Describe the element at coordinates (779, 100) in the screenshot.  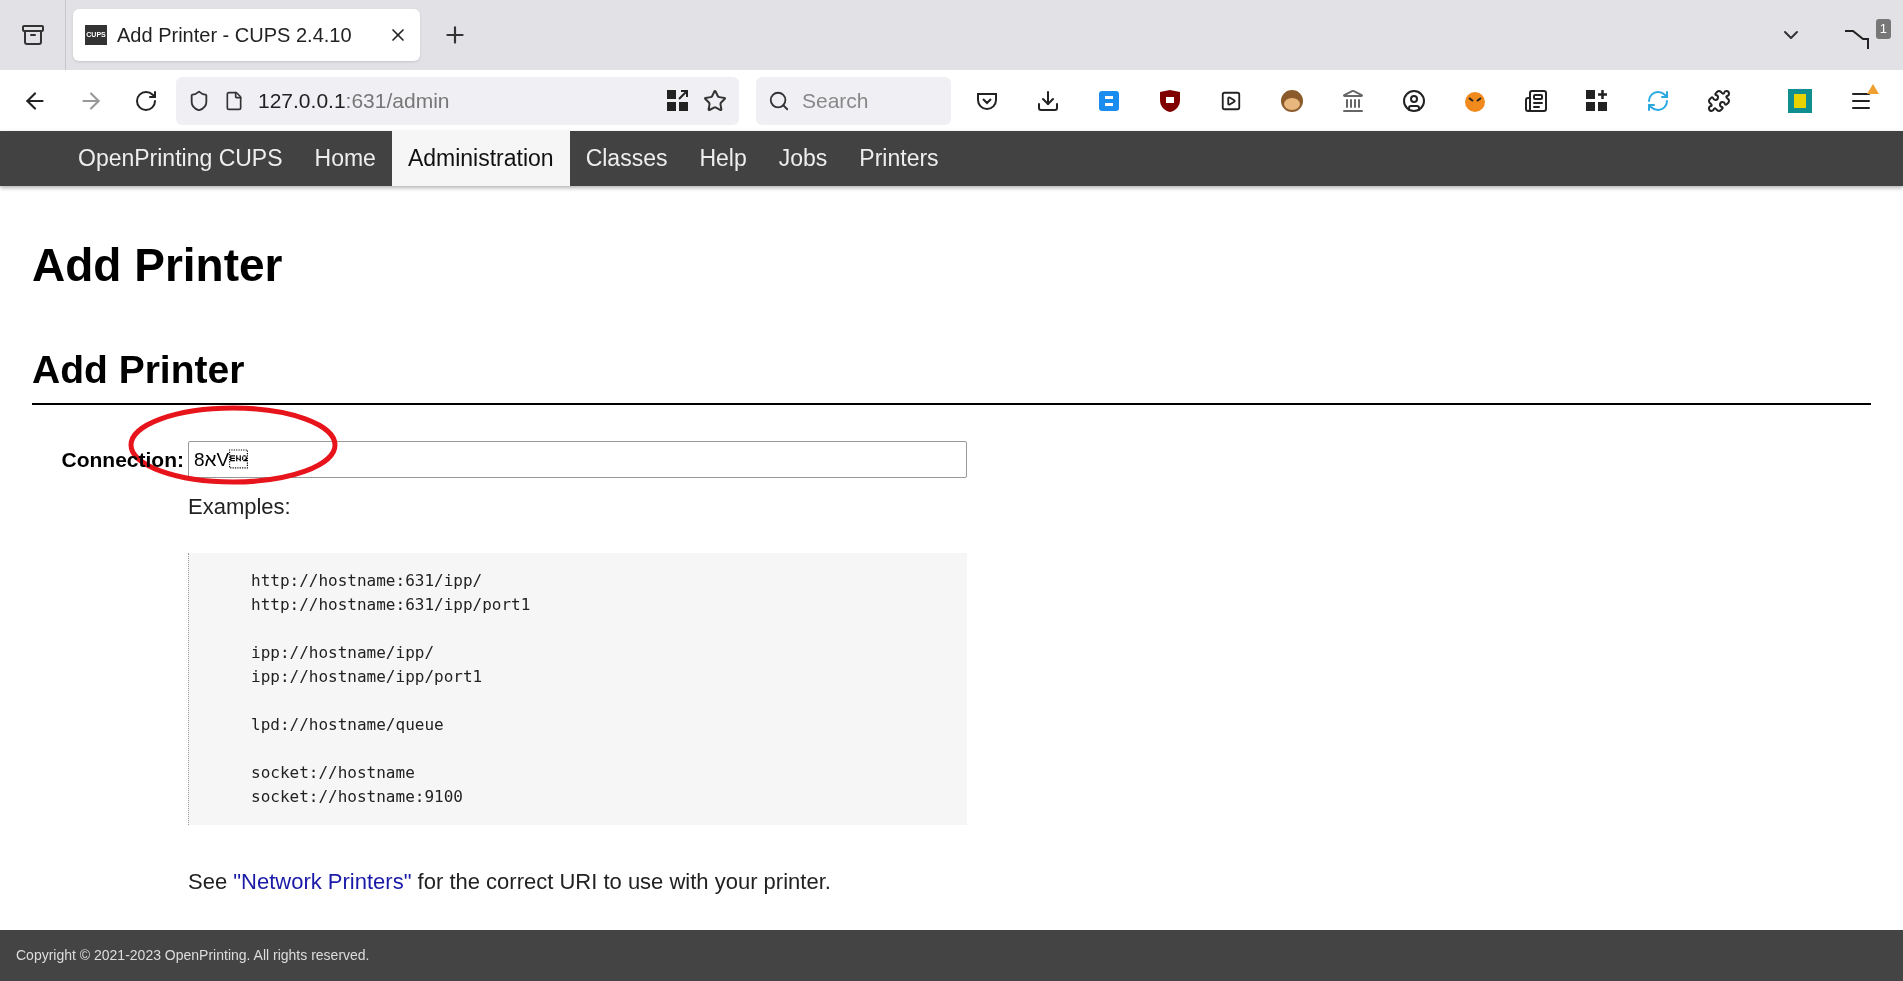
I see `search-icon` at that location.